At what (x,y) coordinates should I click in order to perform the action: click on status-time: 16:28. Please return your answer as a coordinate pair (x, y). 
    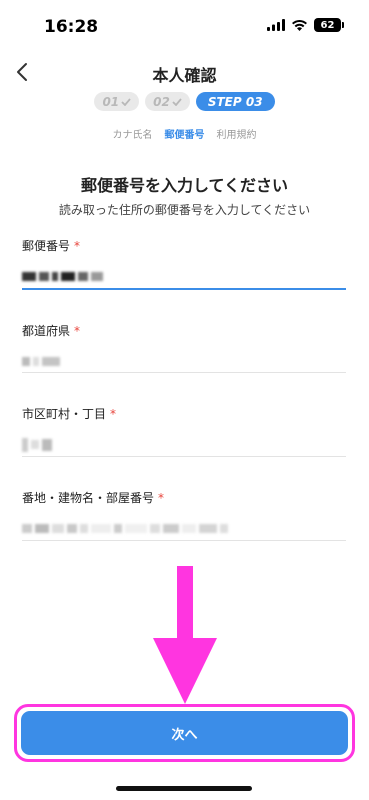
    Looking at the image, I should click on (71, 27).